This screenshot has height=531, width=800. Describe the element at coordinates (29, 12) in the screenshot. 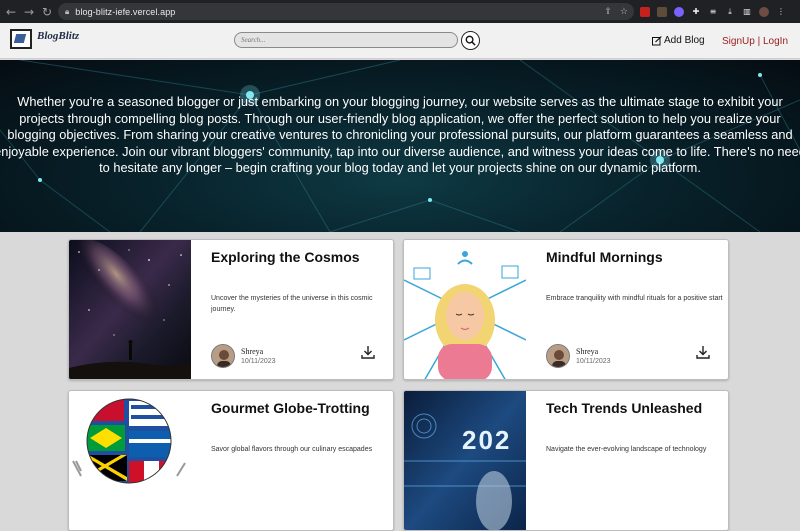

I see `forward-icon: →` at that location.